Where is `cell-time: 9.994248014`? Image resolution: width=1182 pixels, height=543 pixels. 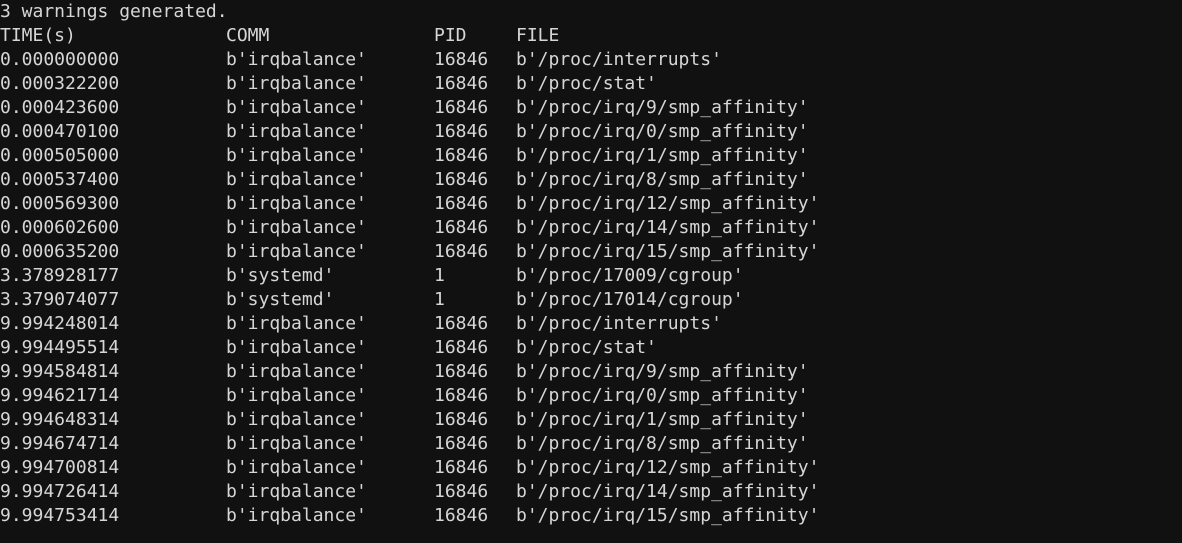 cell-time: 9.994248014 is located at coordinates (60, 323).